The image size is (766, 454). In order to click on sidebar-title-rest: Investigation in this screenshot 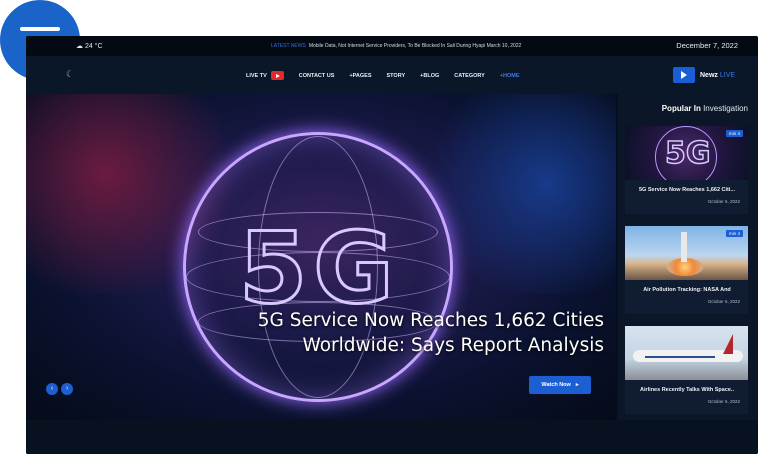, I will do `click(725, 108)`.